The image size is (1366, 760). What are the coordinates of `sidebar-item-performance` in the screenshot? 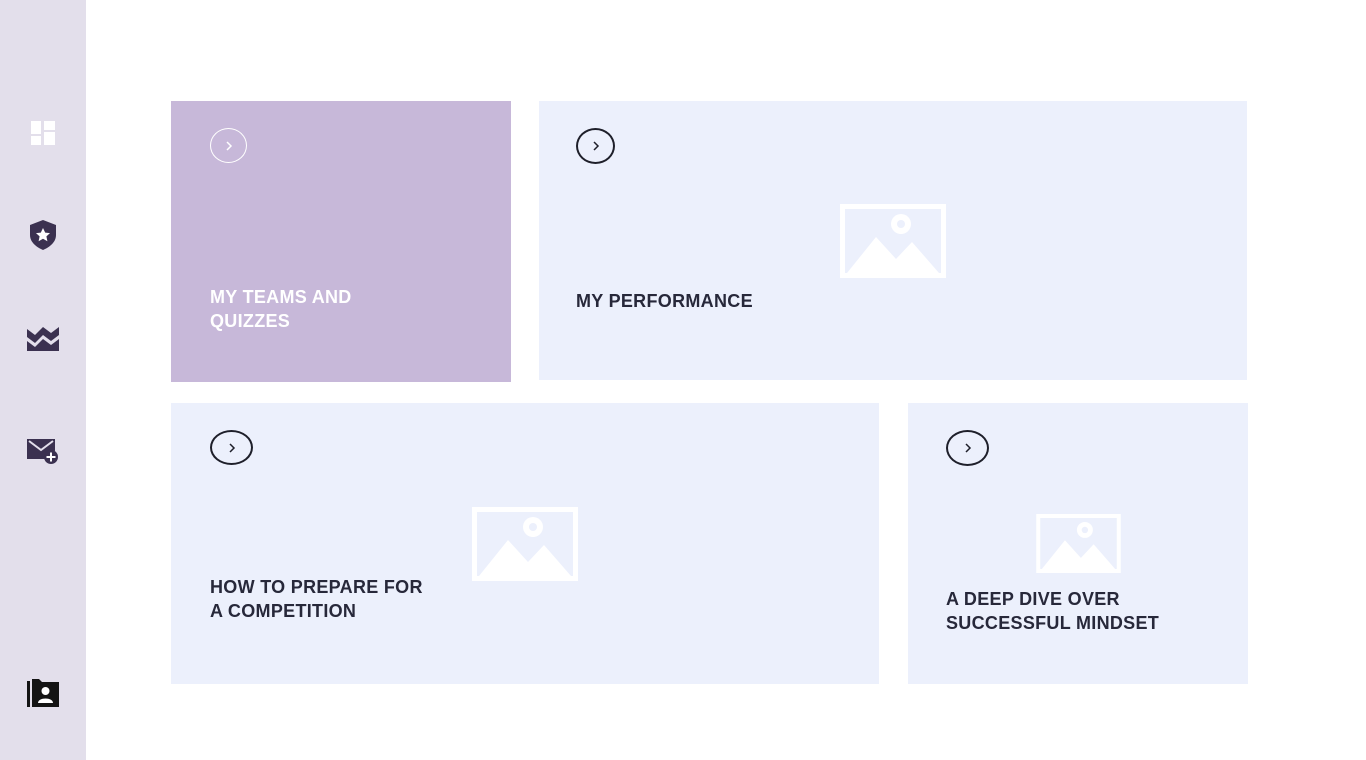 It's located at (43, 337).